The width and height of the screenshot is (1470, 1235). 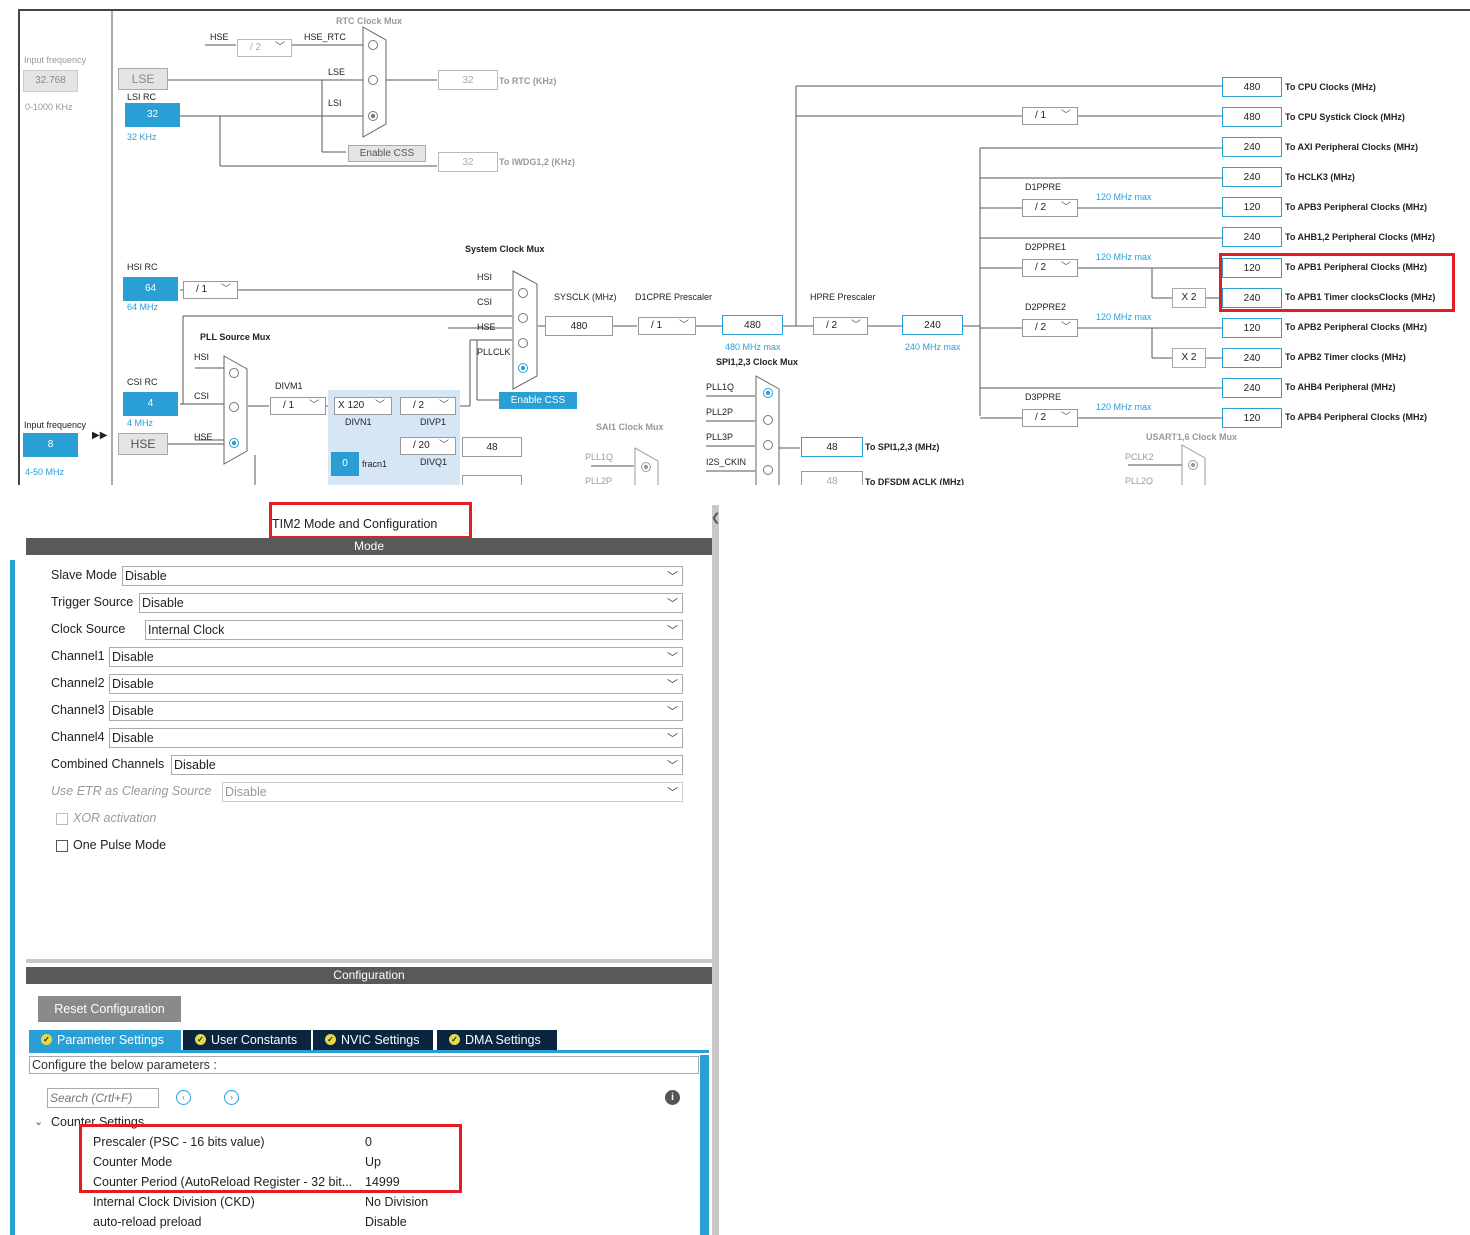 What do you see at coordinates (369, 919) in the screenshot?
I see `mode-divider` at bounding box center [369, 919].